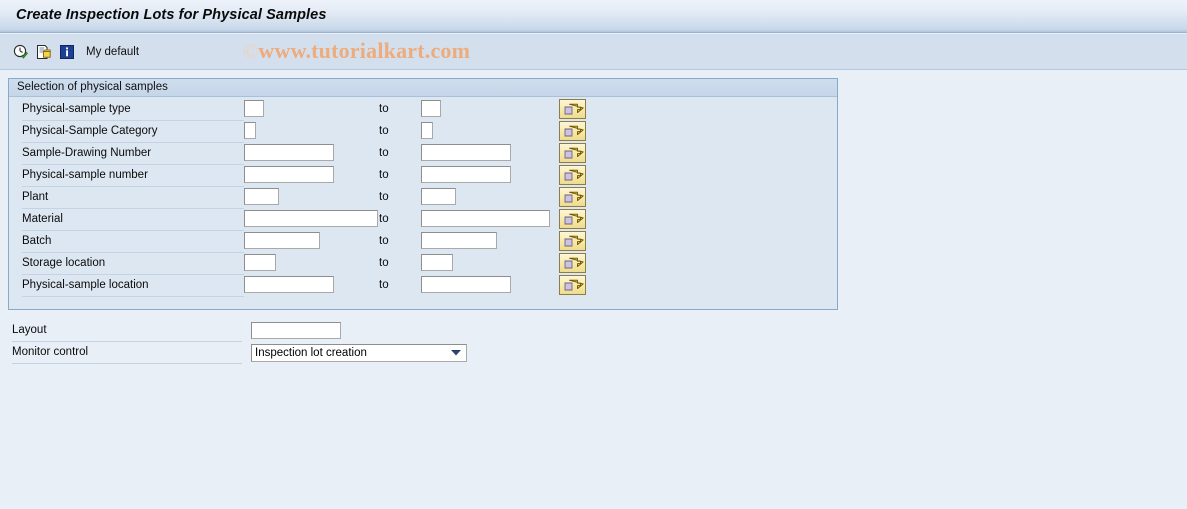 This screenshot has width=1187, height=509. Describe the element at coordinates (37, 241) in the screenshot. I see `selection-row-label: Batch` at that location.